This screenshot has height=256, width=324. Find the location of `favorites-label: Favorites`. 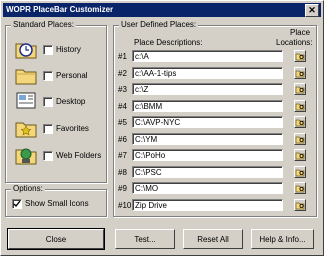

favorites-label: Favorites is located at coordinates (72, 128).